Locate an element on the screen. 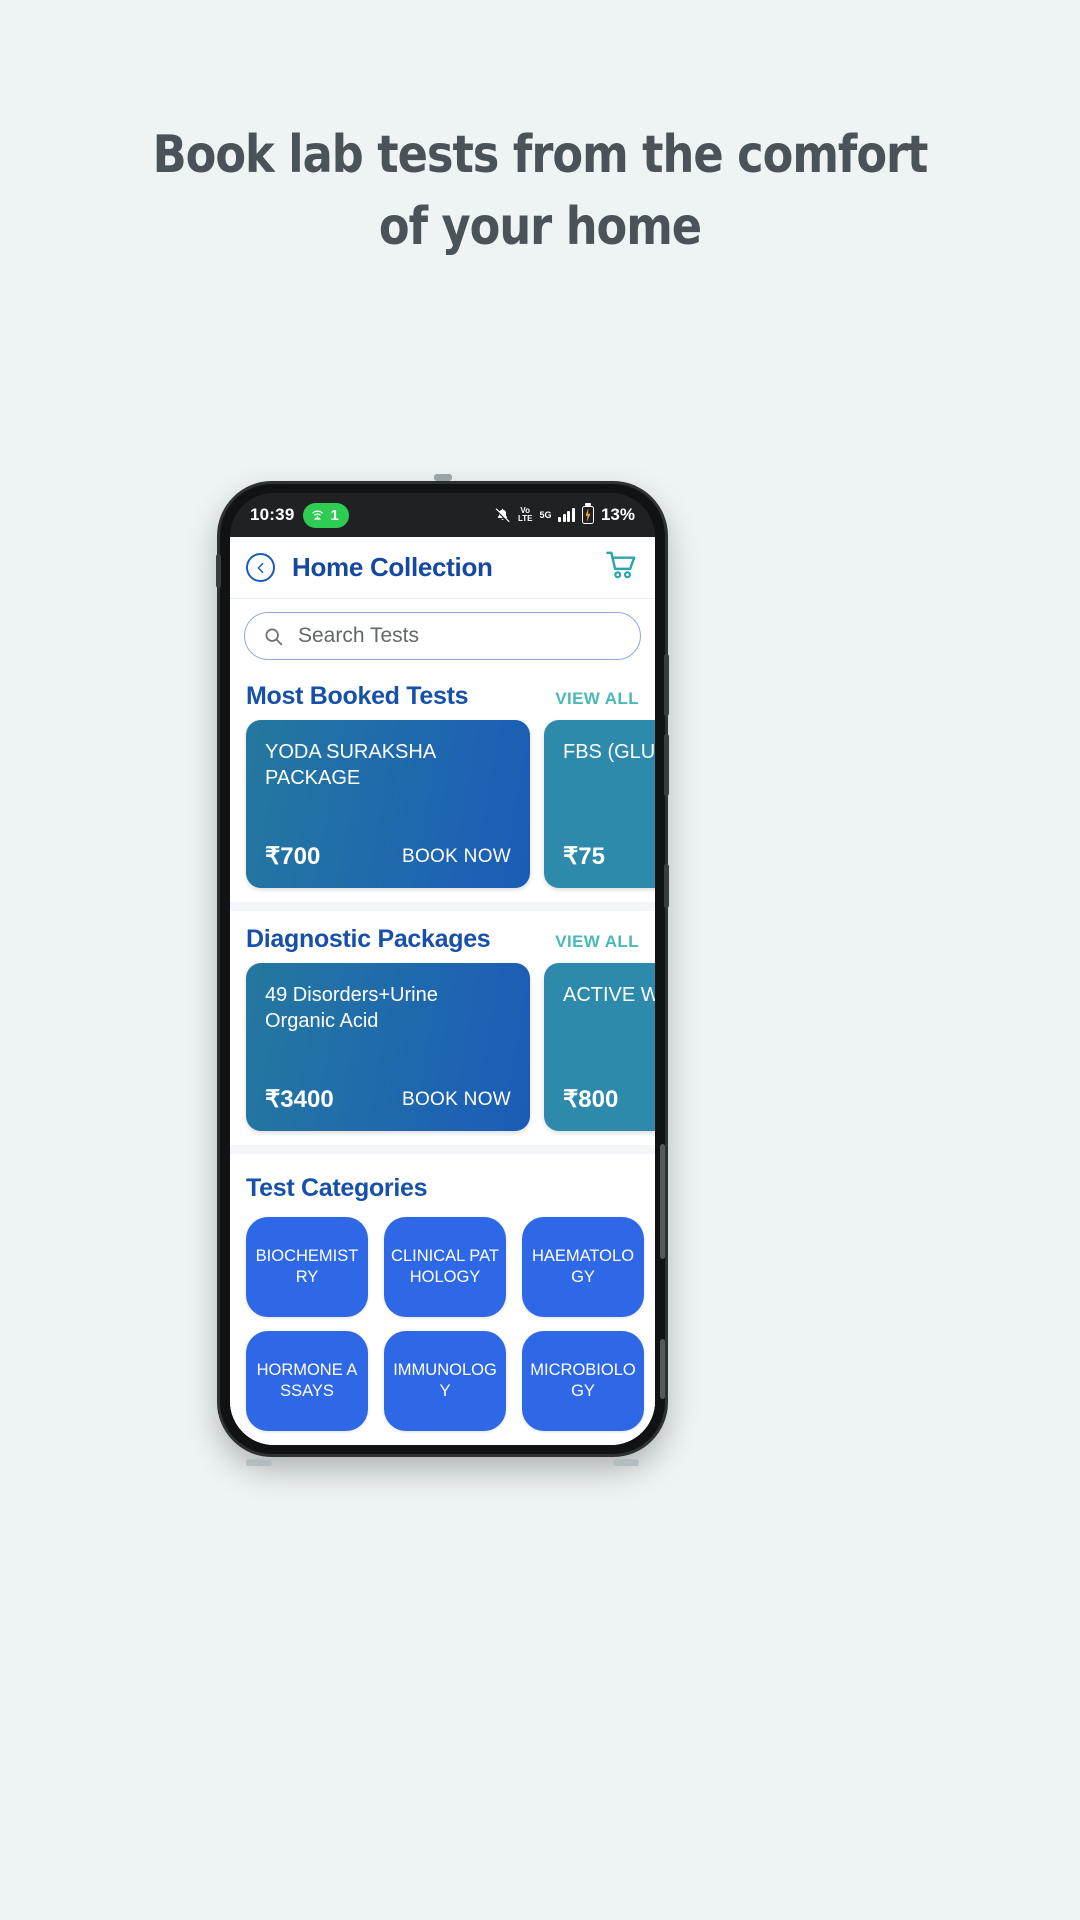 This screenshot has height=1920, width=1080. hotspot-count: 1 is located at coordinates (334, 515).